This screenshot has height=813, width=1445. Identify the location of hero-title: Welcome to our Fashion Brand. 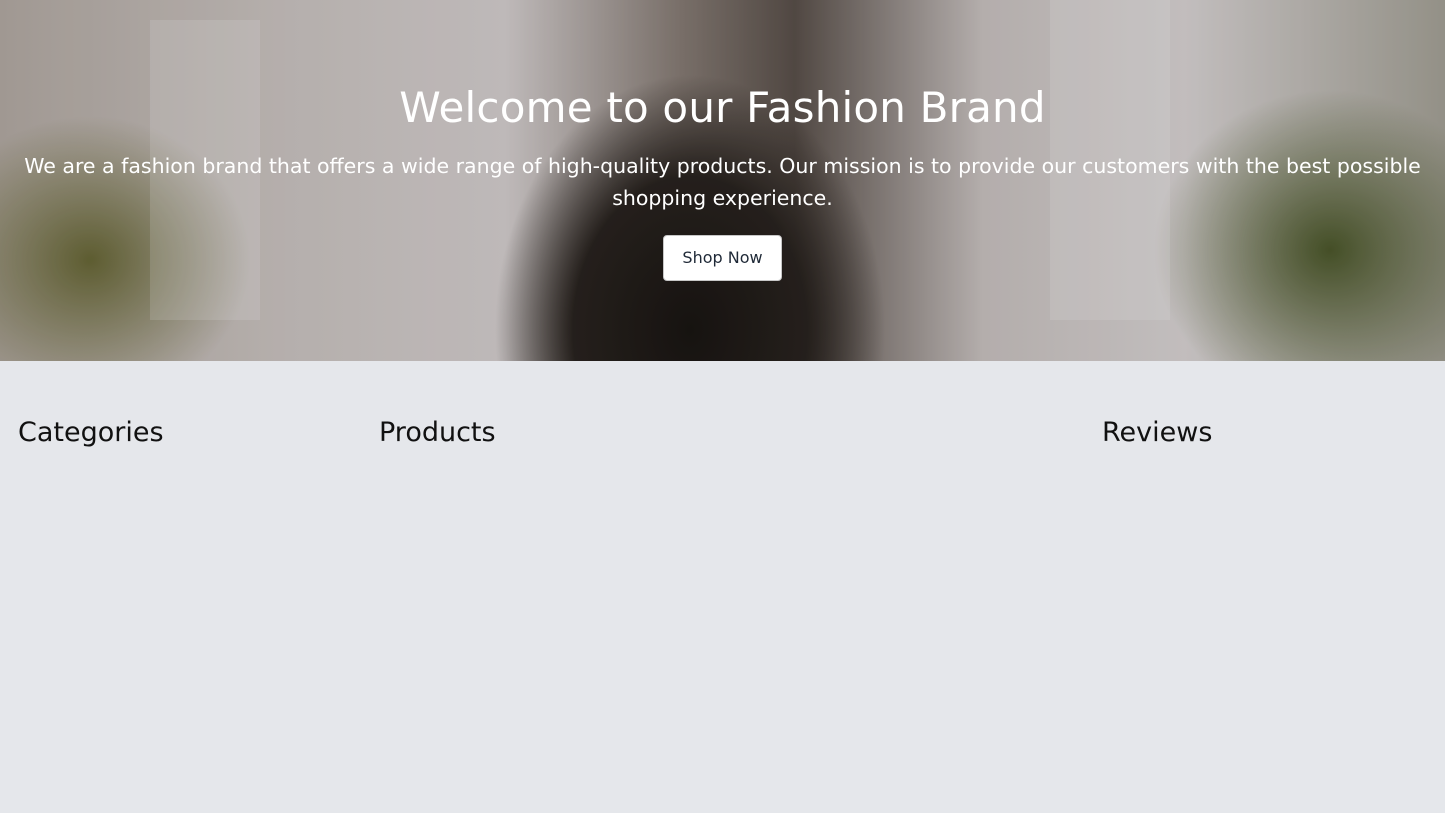
(722, 107).